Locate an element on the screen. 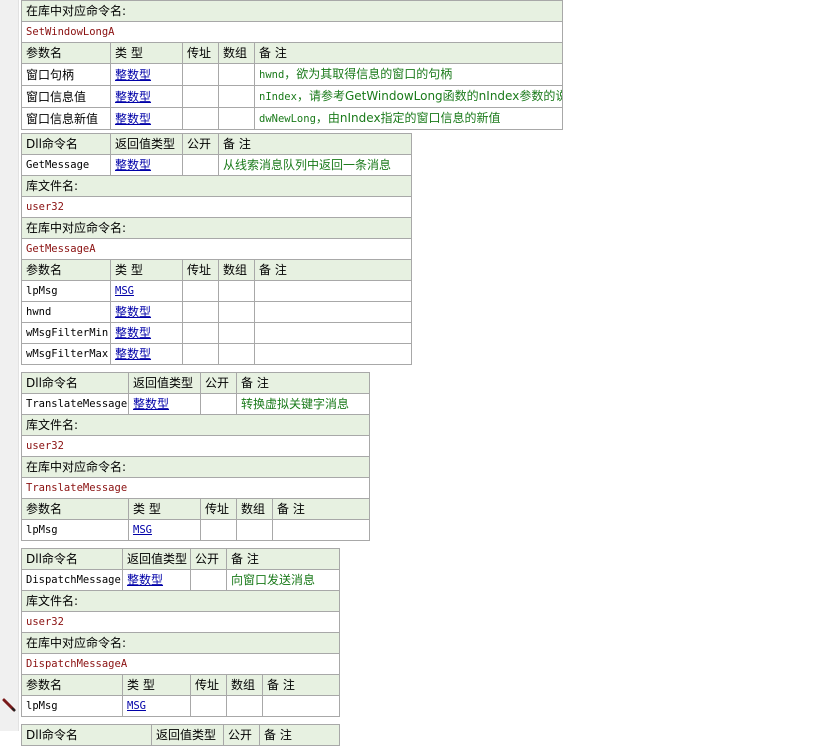  lib-cmd-value: DispatchMessageA is located at coordinates (180, 664).